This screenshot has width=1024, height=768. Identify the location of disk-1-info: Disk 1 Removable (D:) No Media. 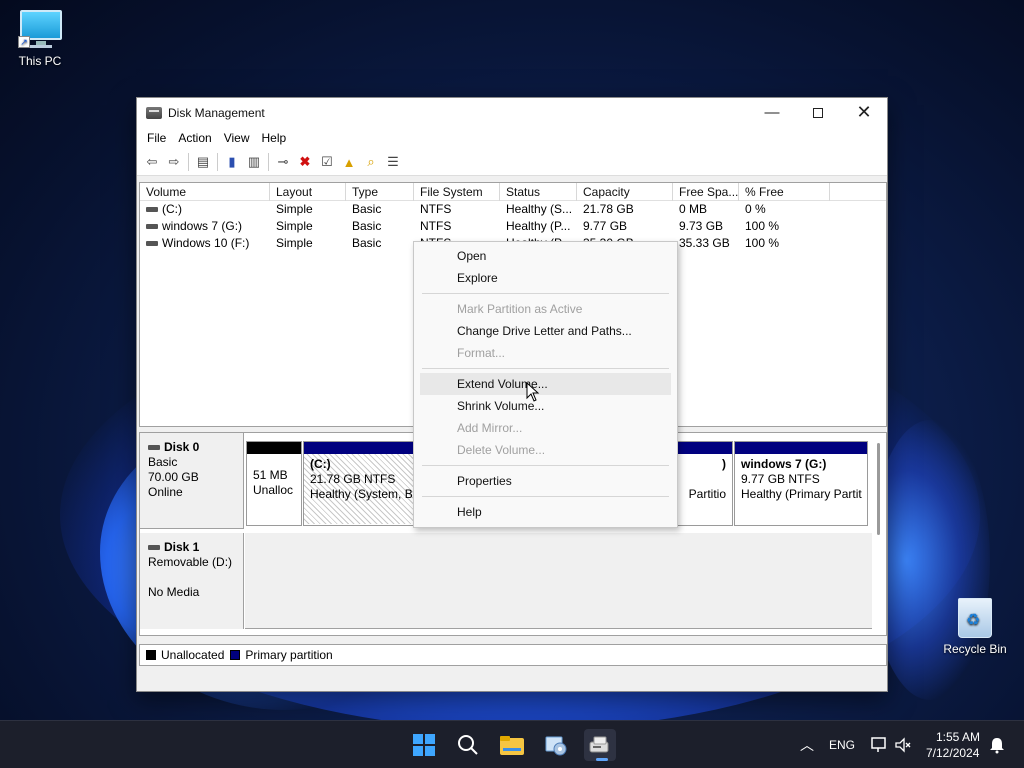
(192, 581).